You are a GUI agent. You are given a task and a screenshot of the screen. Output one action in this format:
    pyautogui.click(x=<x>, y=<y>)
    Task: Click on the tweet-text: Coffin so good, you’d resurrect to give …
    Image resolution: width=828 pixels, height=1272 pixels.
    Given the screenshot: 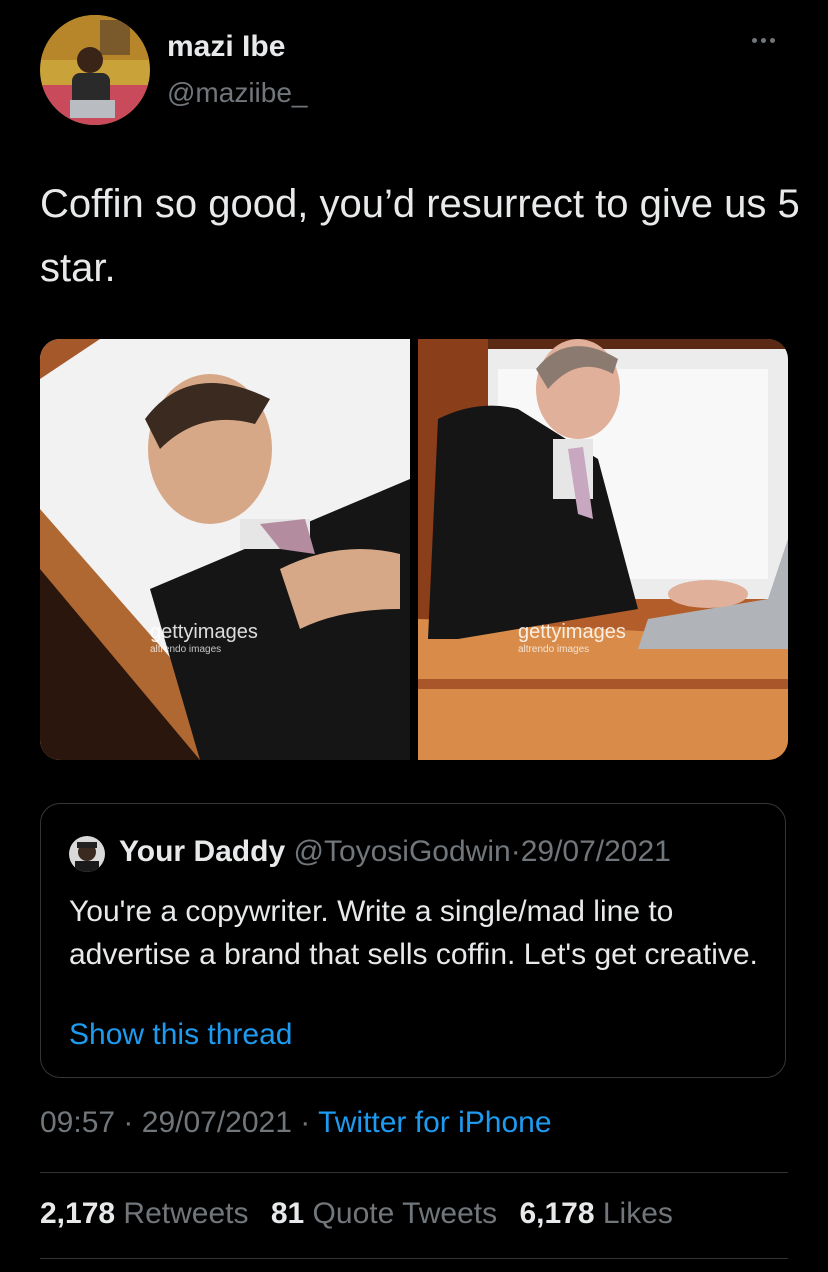 What is the action you would take?
    pyautogui.click(x=420, y=236)
    